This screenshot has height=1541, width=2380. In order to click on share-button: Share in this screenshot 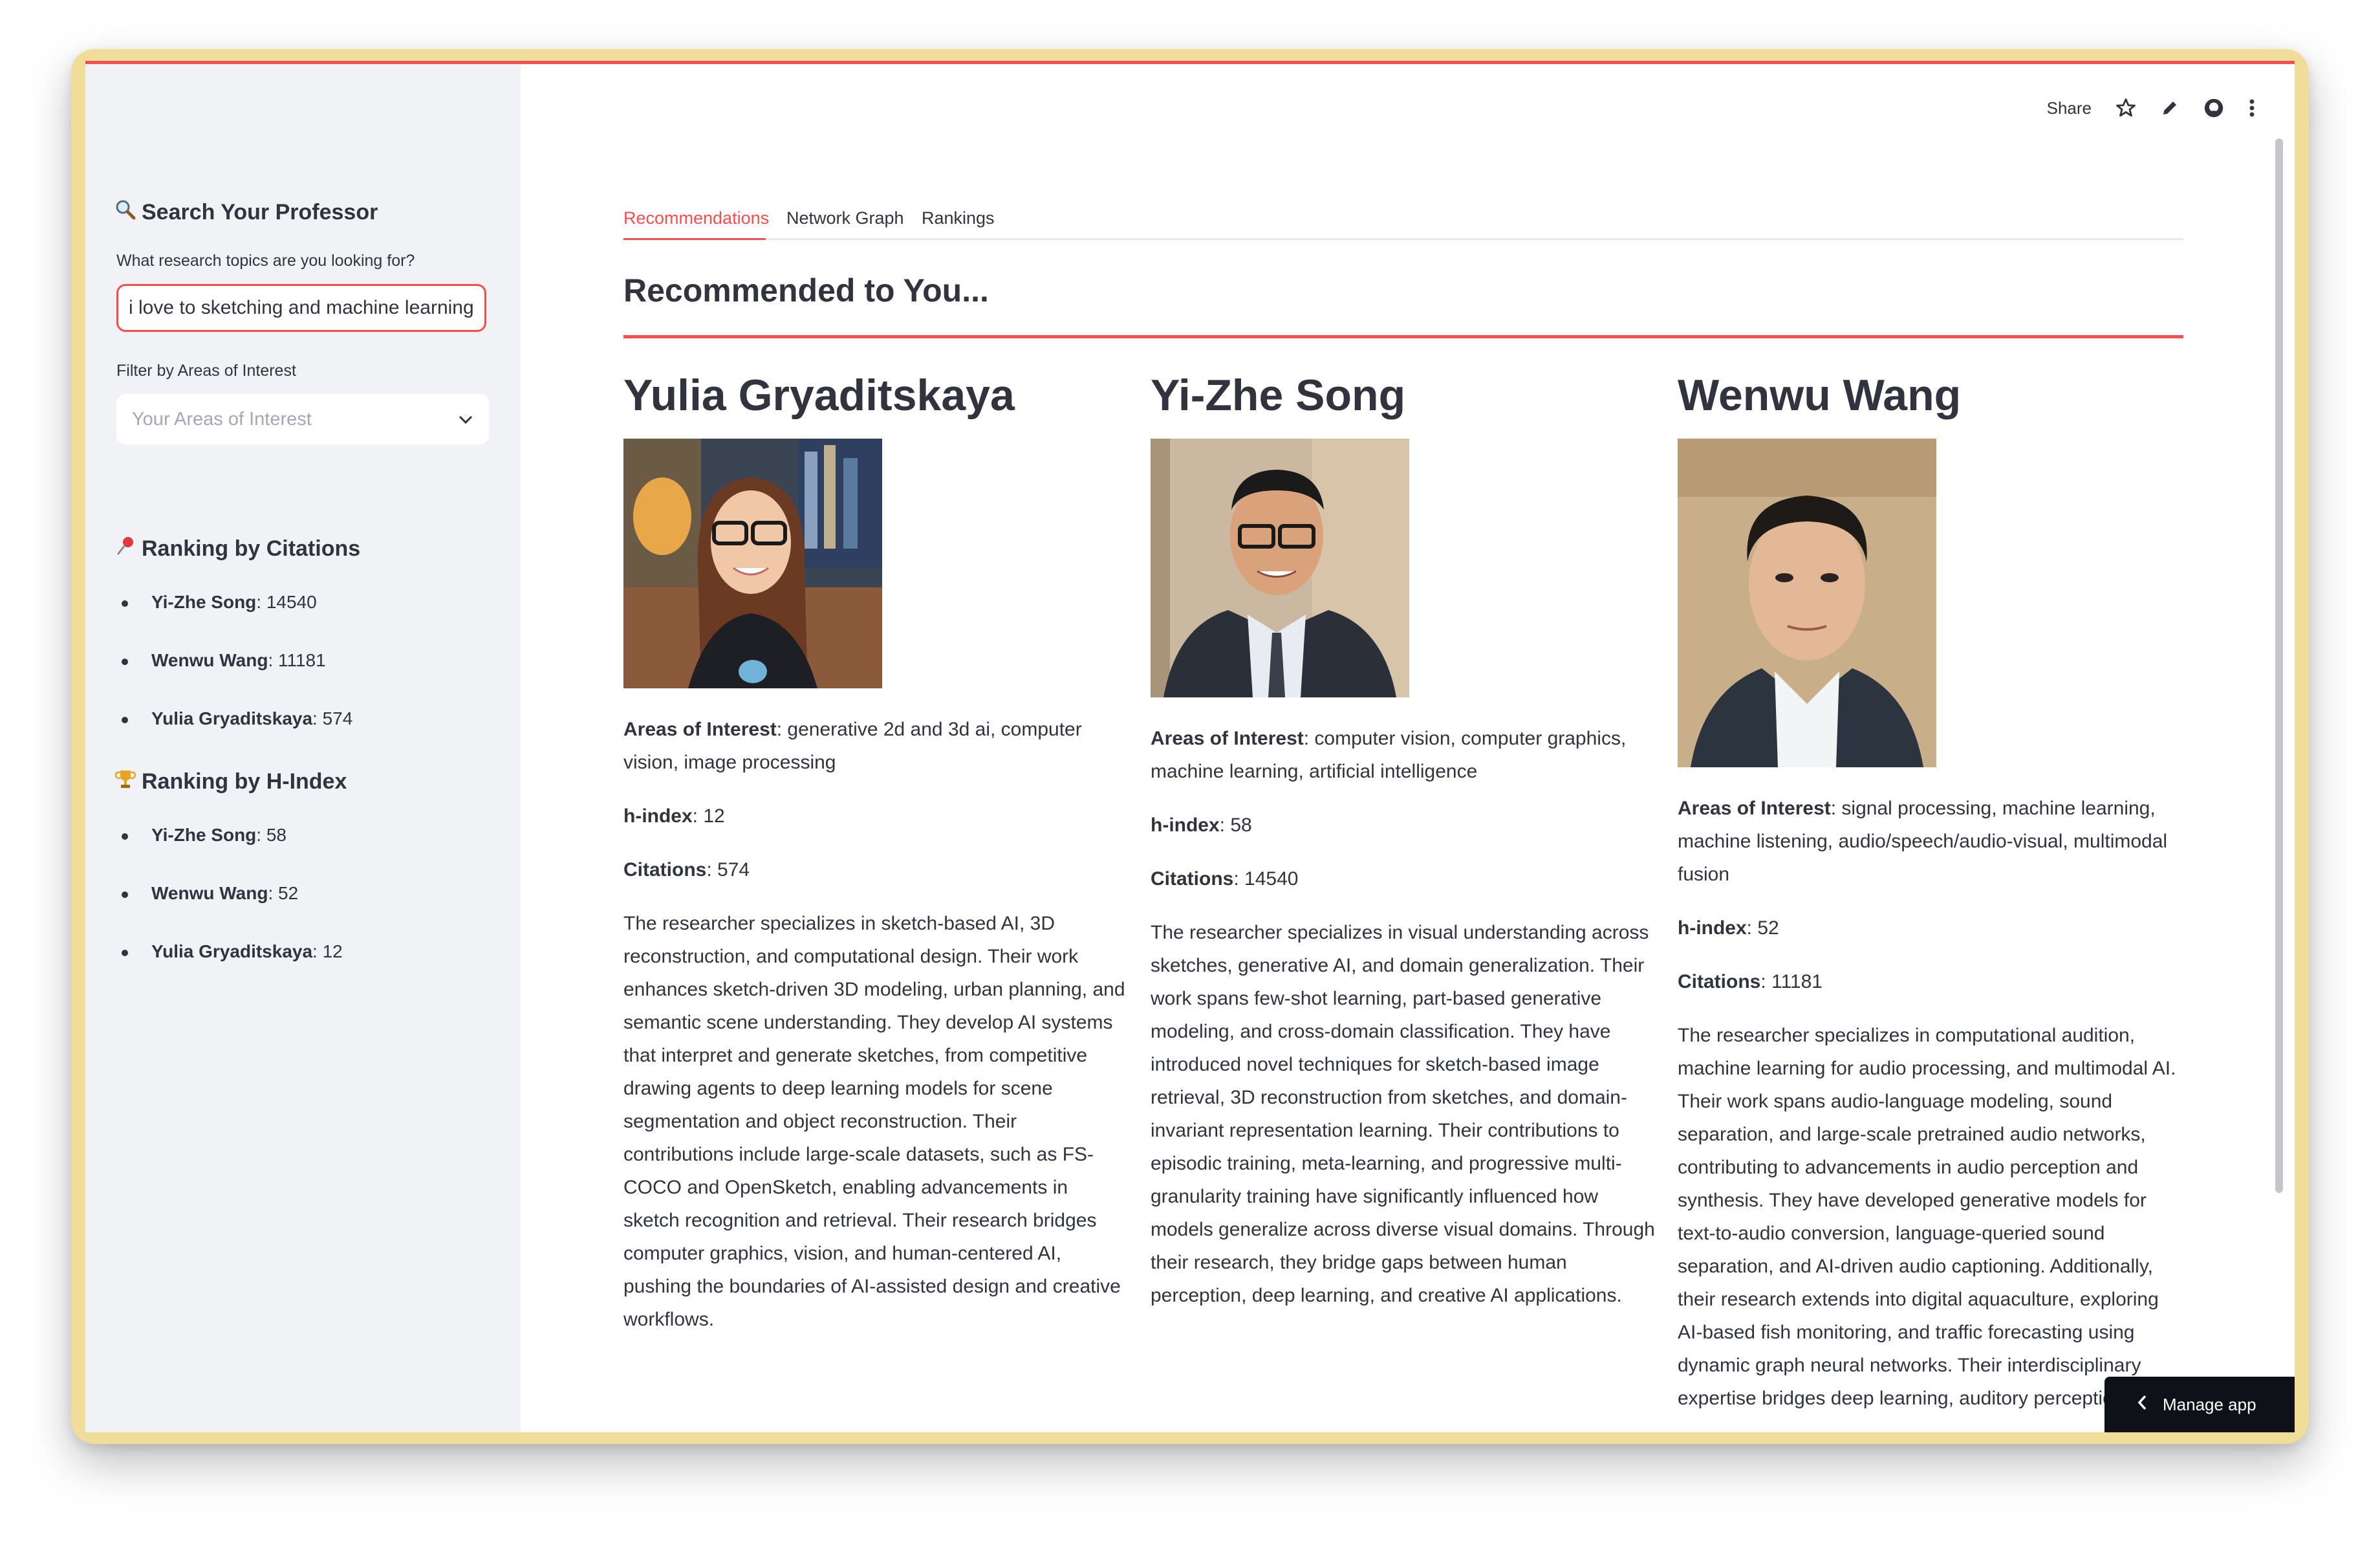, I will do `click(2069, 108)`.